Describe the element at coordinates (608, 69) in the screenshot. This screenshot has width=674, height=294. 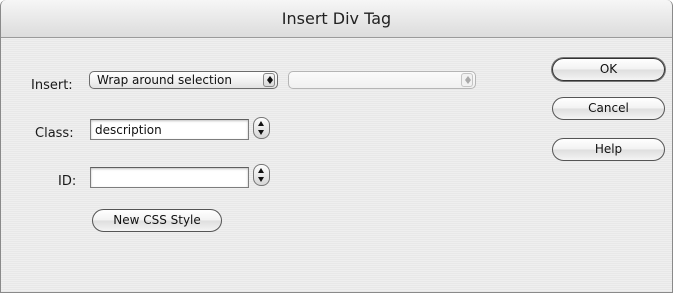
I see `ok-button: OK` at that location.